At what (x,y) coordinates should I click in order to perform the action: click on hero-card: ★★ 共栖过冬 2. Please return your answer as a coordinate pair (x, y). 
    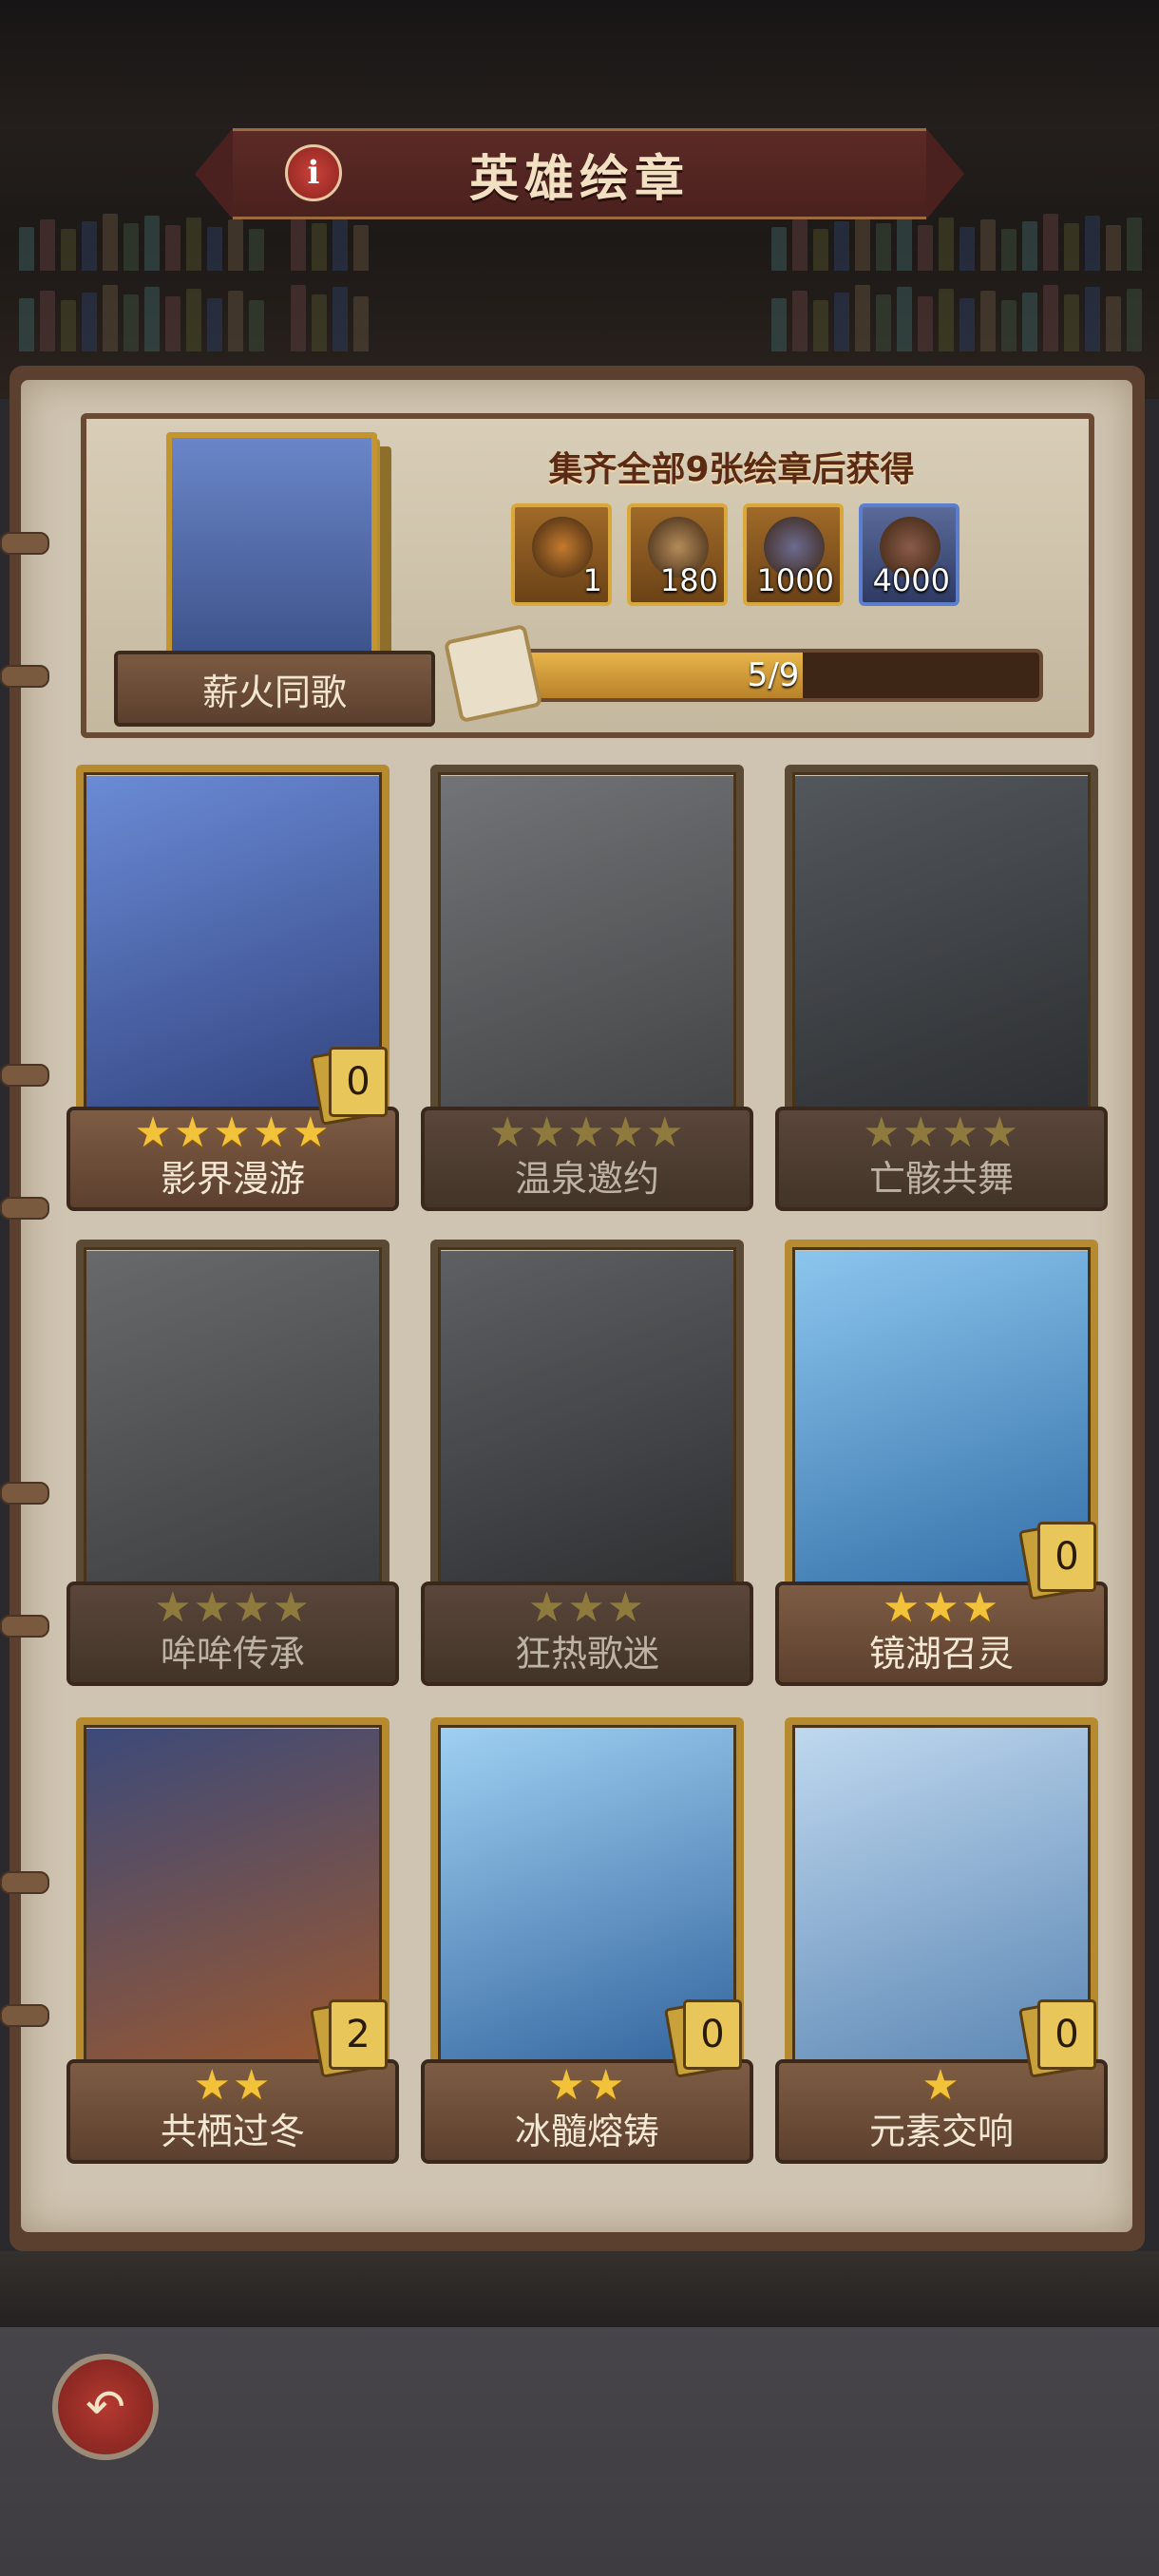
    Looking at the image, I should click on (232, 1940).